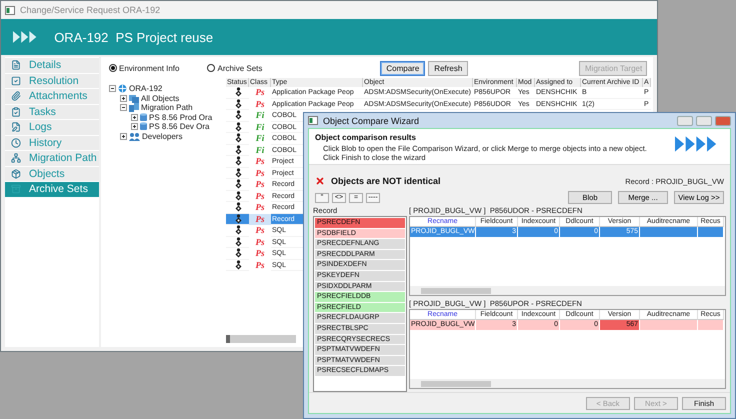 Image resolution: width=736 pixels, height=419 pixels. I want to click on window-title: Change/Service Request ORA-192, so click(90, 10).